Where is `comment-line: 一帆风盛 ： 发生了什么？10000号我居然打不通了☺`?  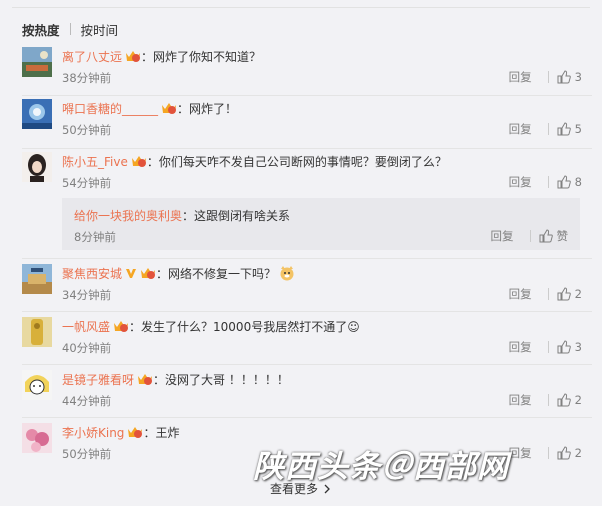 comment-line: 一帆风盛 ： 发生了什么？10000号我居然打不通了☺ is located at coordinates (211, 326).